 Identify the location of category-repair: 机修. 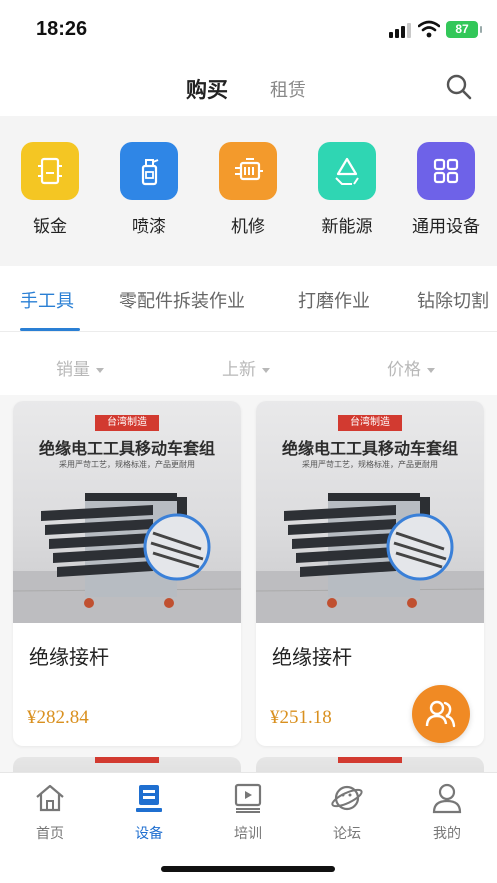
(248, 189).